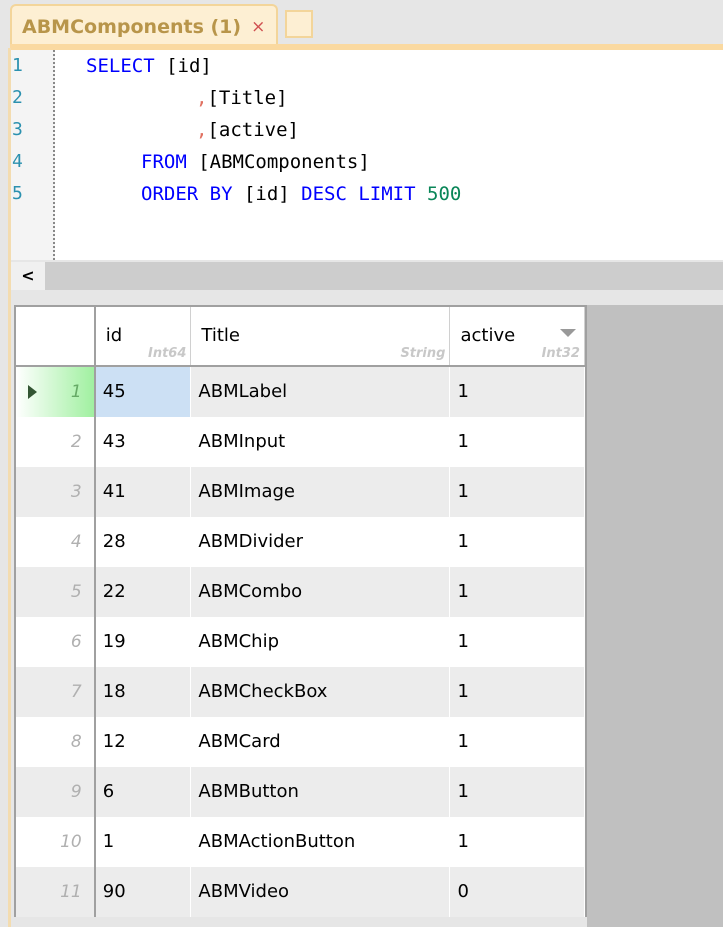 The image size is (723, 927). I want to click on table-row: 5 22 ABMCombo 1, so click(300, 592).